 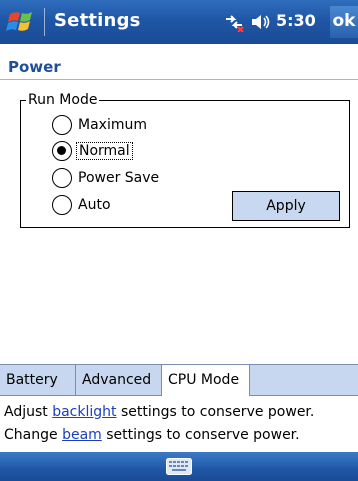 What do you see at coordinates (286, 206) in the screenshot?
I see `apply-button: Apply` at bounding box center [286, 206].